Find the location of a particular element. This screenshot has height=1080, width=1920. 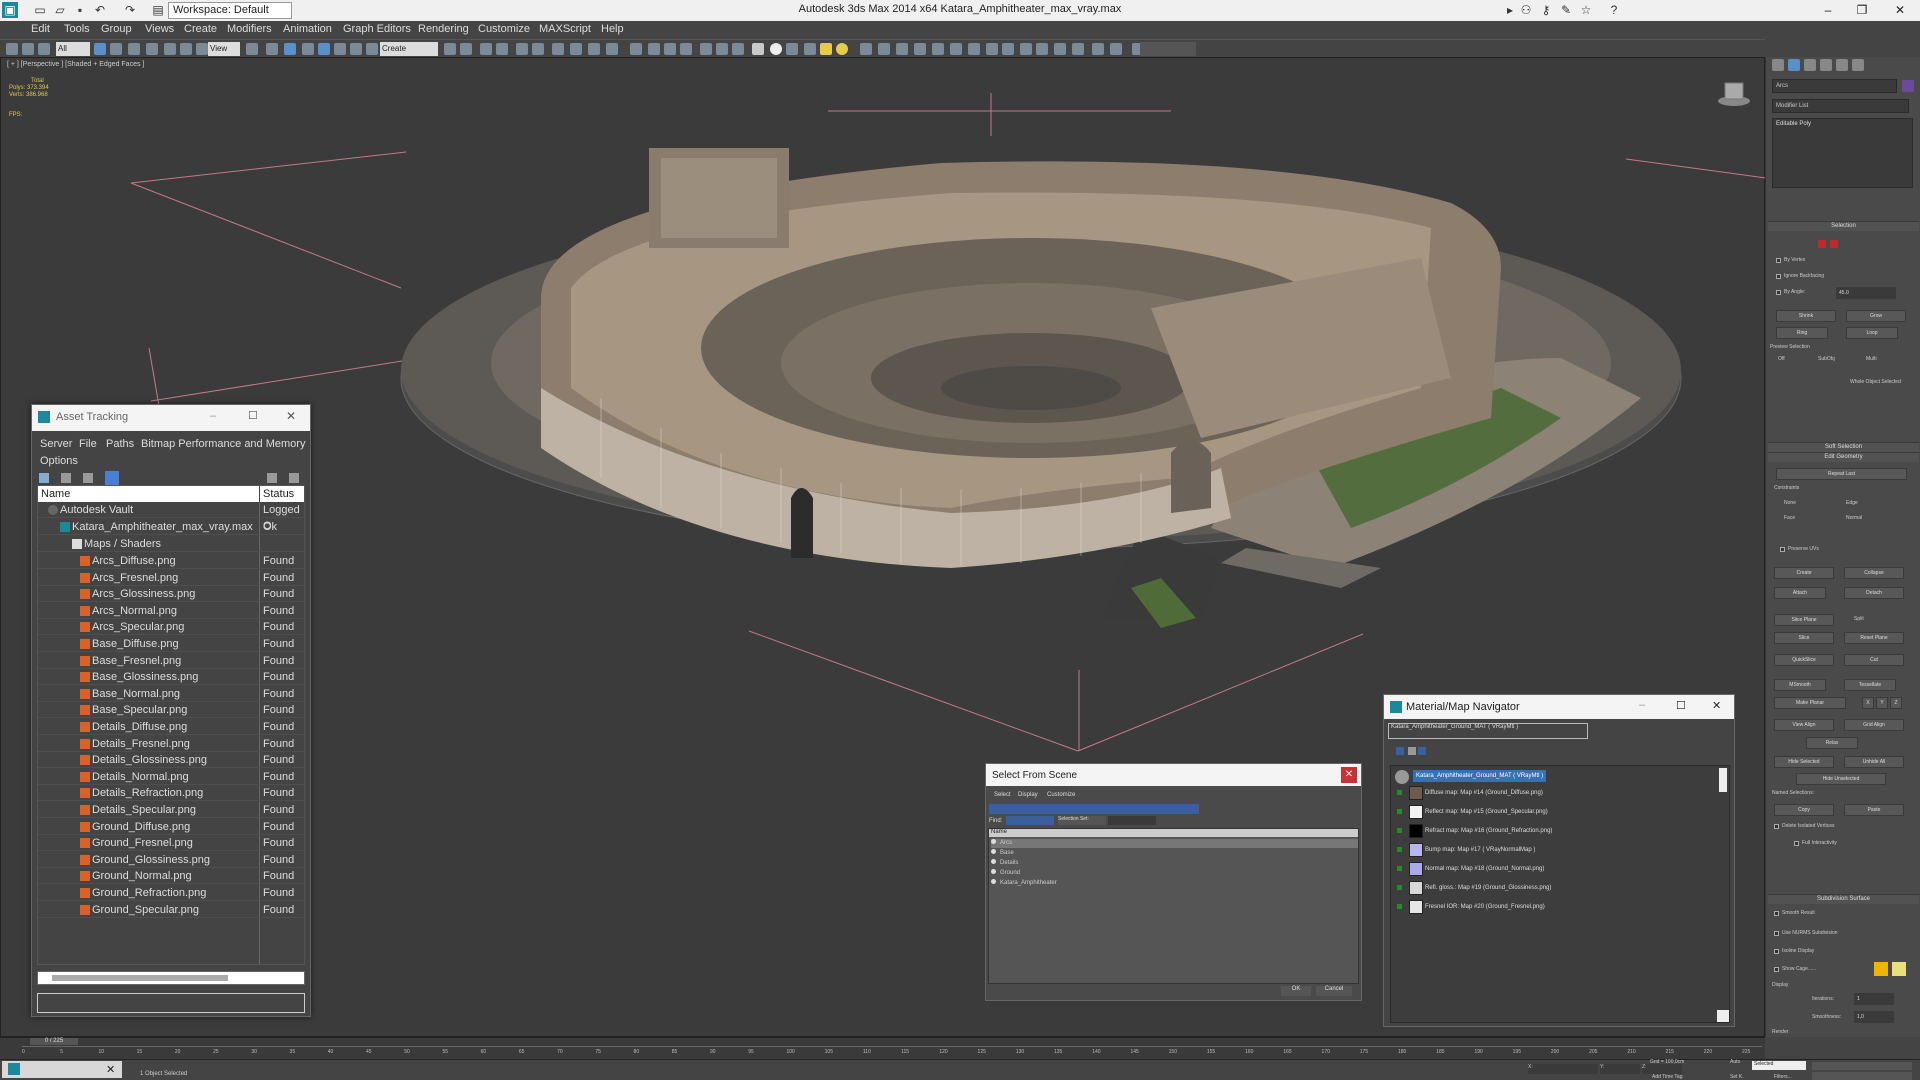

asset-tracking-titlebar: Asset Tracking – ☐ ✕ is located at coordinates (171, 418).